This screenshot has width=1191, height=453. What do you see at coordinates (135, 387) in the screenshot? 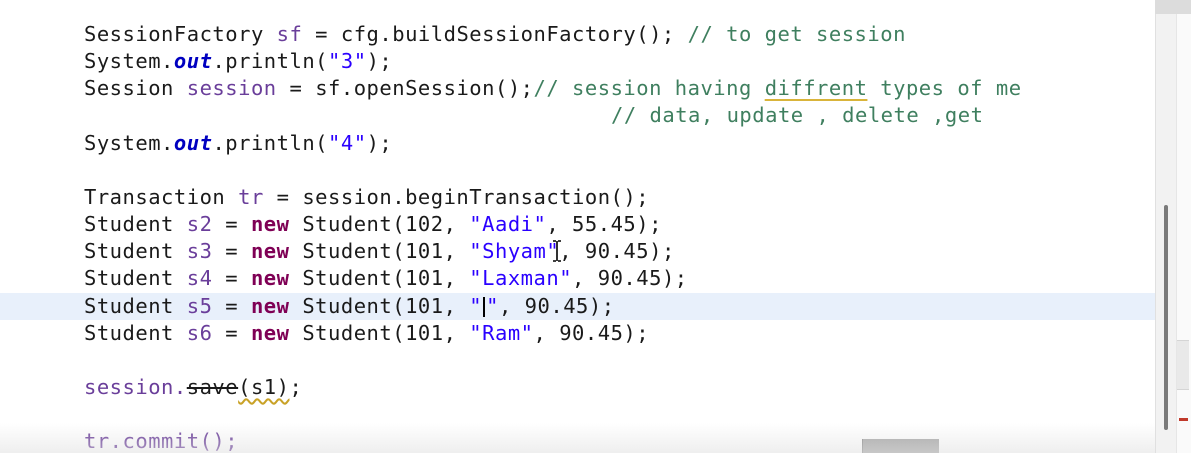
I see `session-object: session.` at bounding box center [135, 387].